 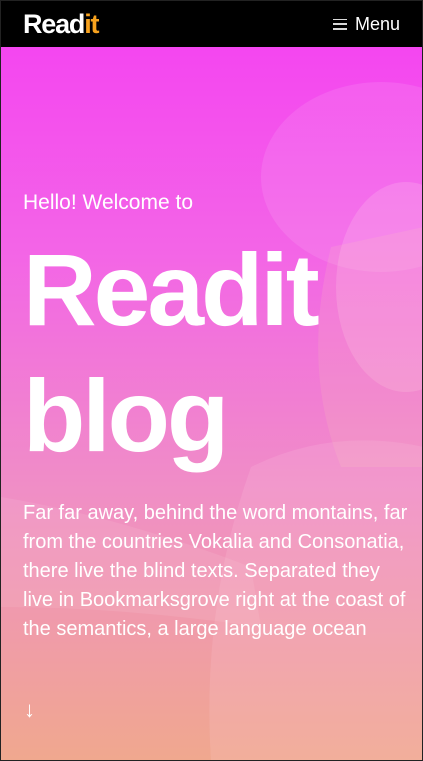 What do you see at coordinates (126, 416) in the screenshot?
I see `hero-title-line2: blog` at bounding box center [126, 416].